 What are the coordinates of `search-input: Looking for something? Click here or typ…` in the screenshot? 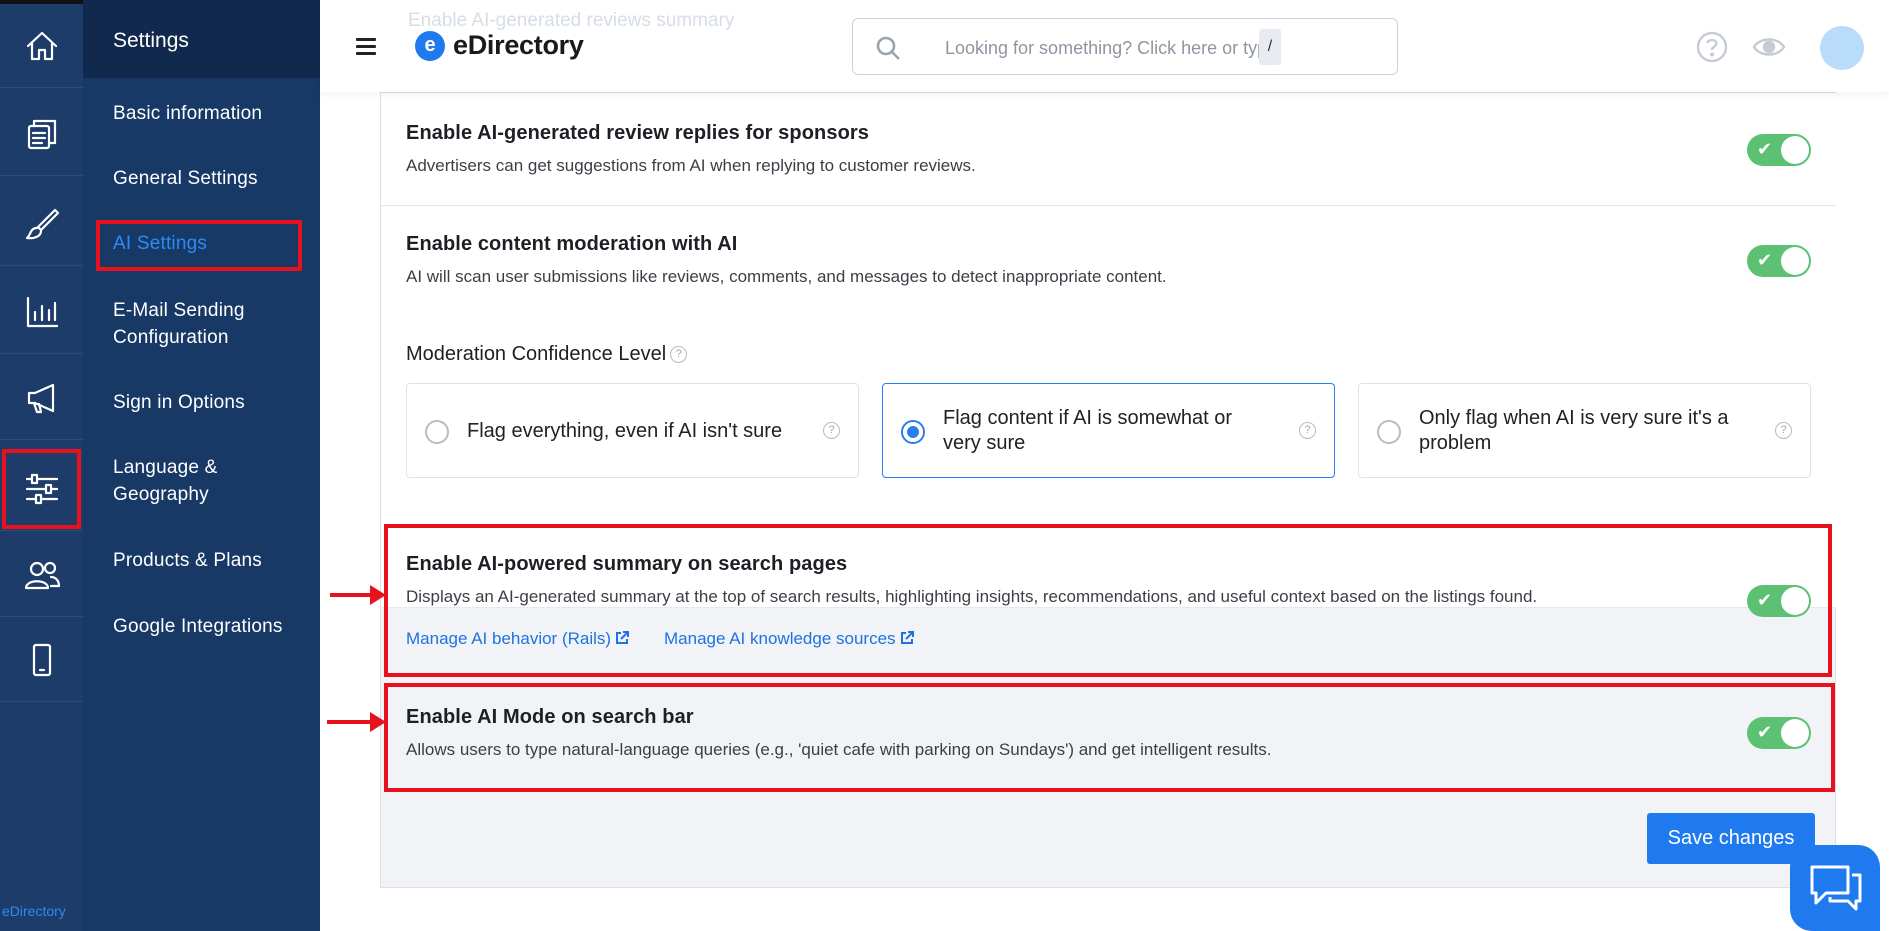 It's located at (1125, 46).